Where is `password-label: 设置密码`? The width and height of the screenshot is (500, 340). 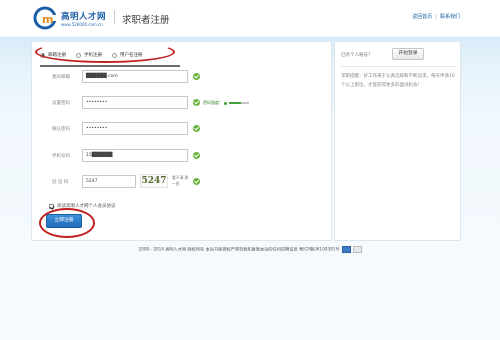 password-label: 设置密码 is located at coordinates (61, 103).